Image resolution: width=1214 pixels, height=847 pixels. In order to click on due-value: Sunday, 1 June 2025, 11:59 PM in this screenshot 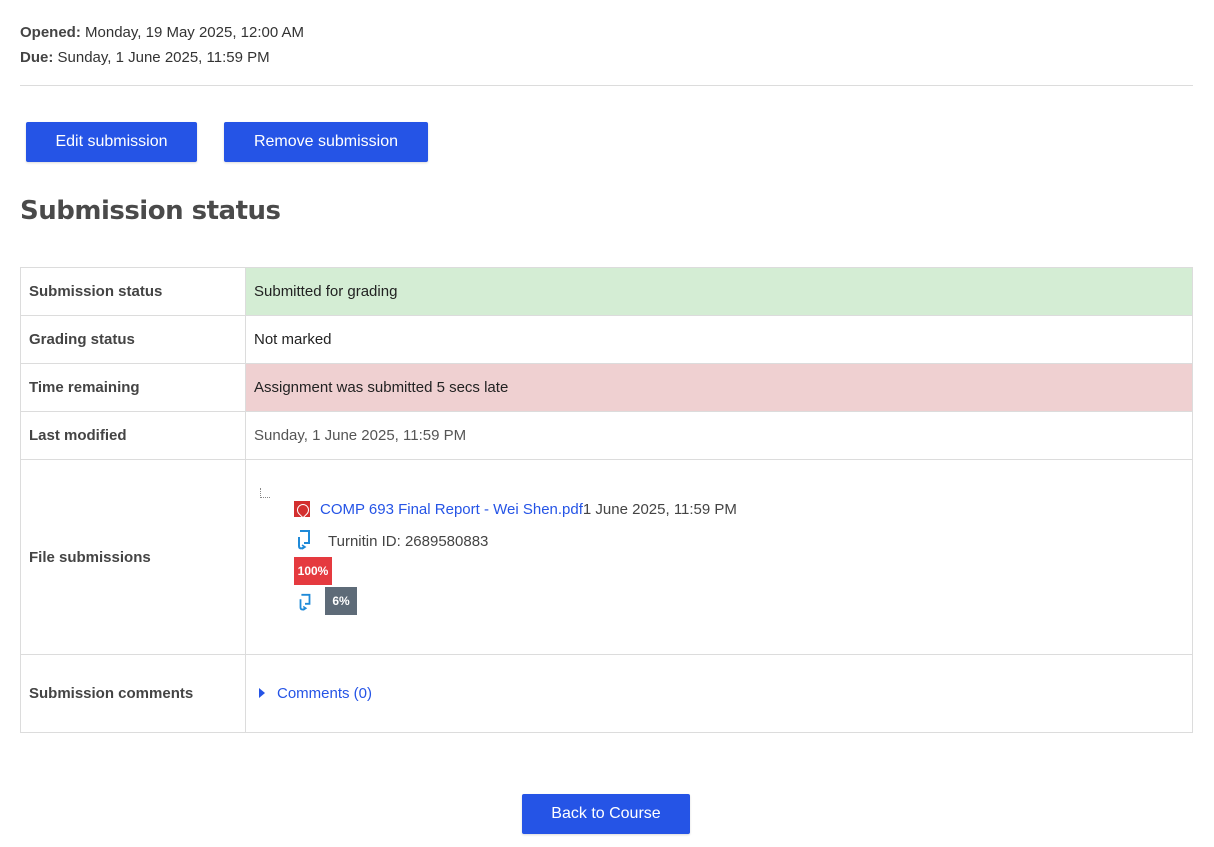, I will do `click(163, 57)`.